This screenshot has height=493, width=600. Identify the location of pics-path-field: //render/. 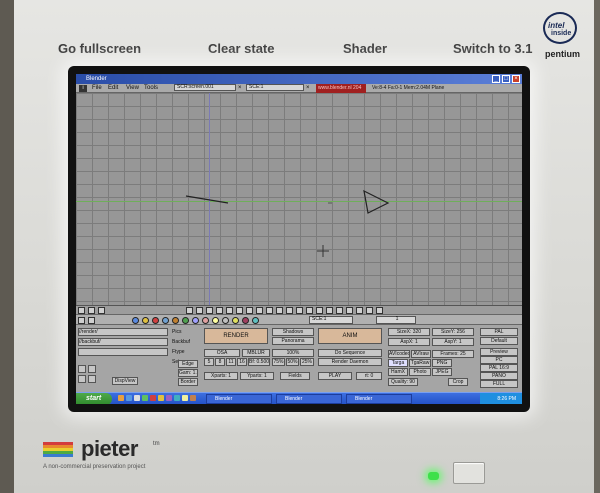
(123, 332).